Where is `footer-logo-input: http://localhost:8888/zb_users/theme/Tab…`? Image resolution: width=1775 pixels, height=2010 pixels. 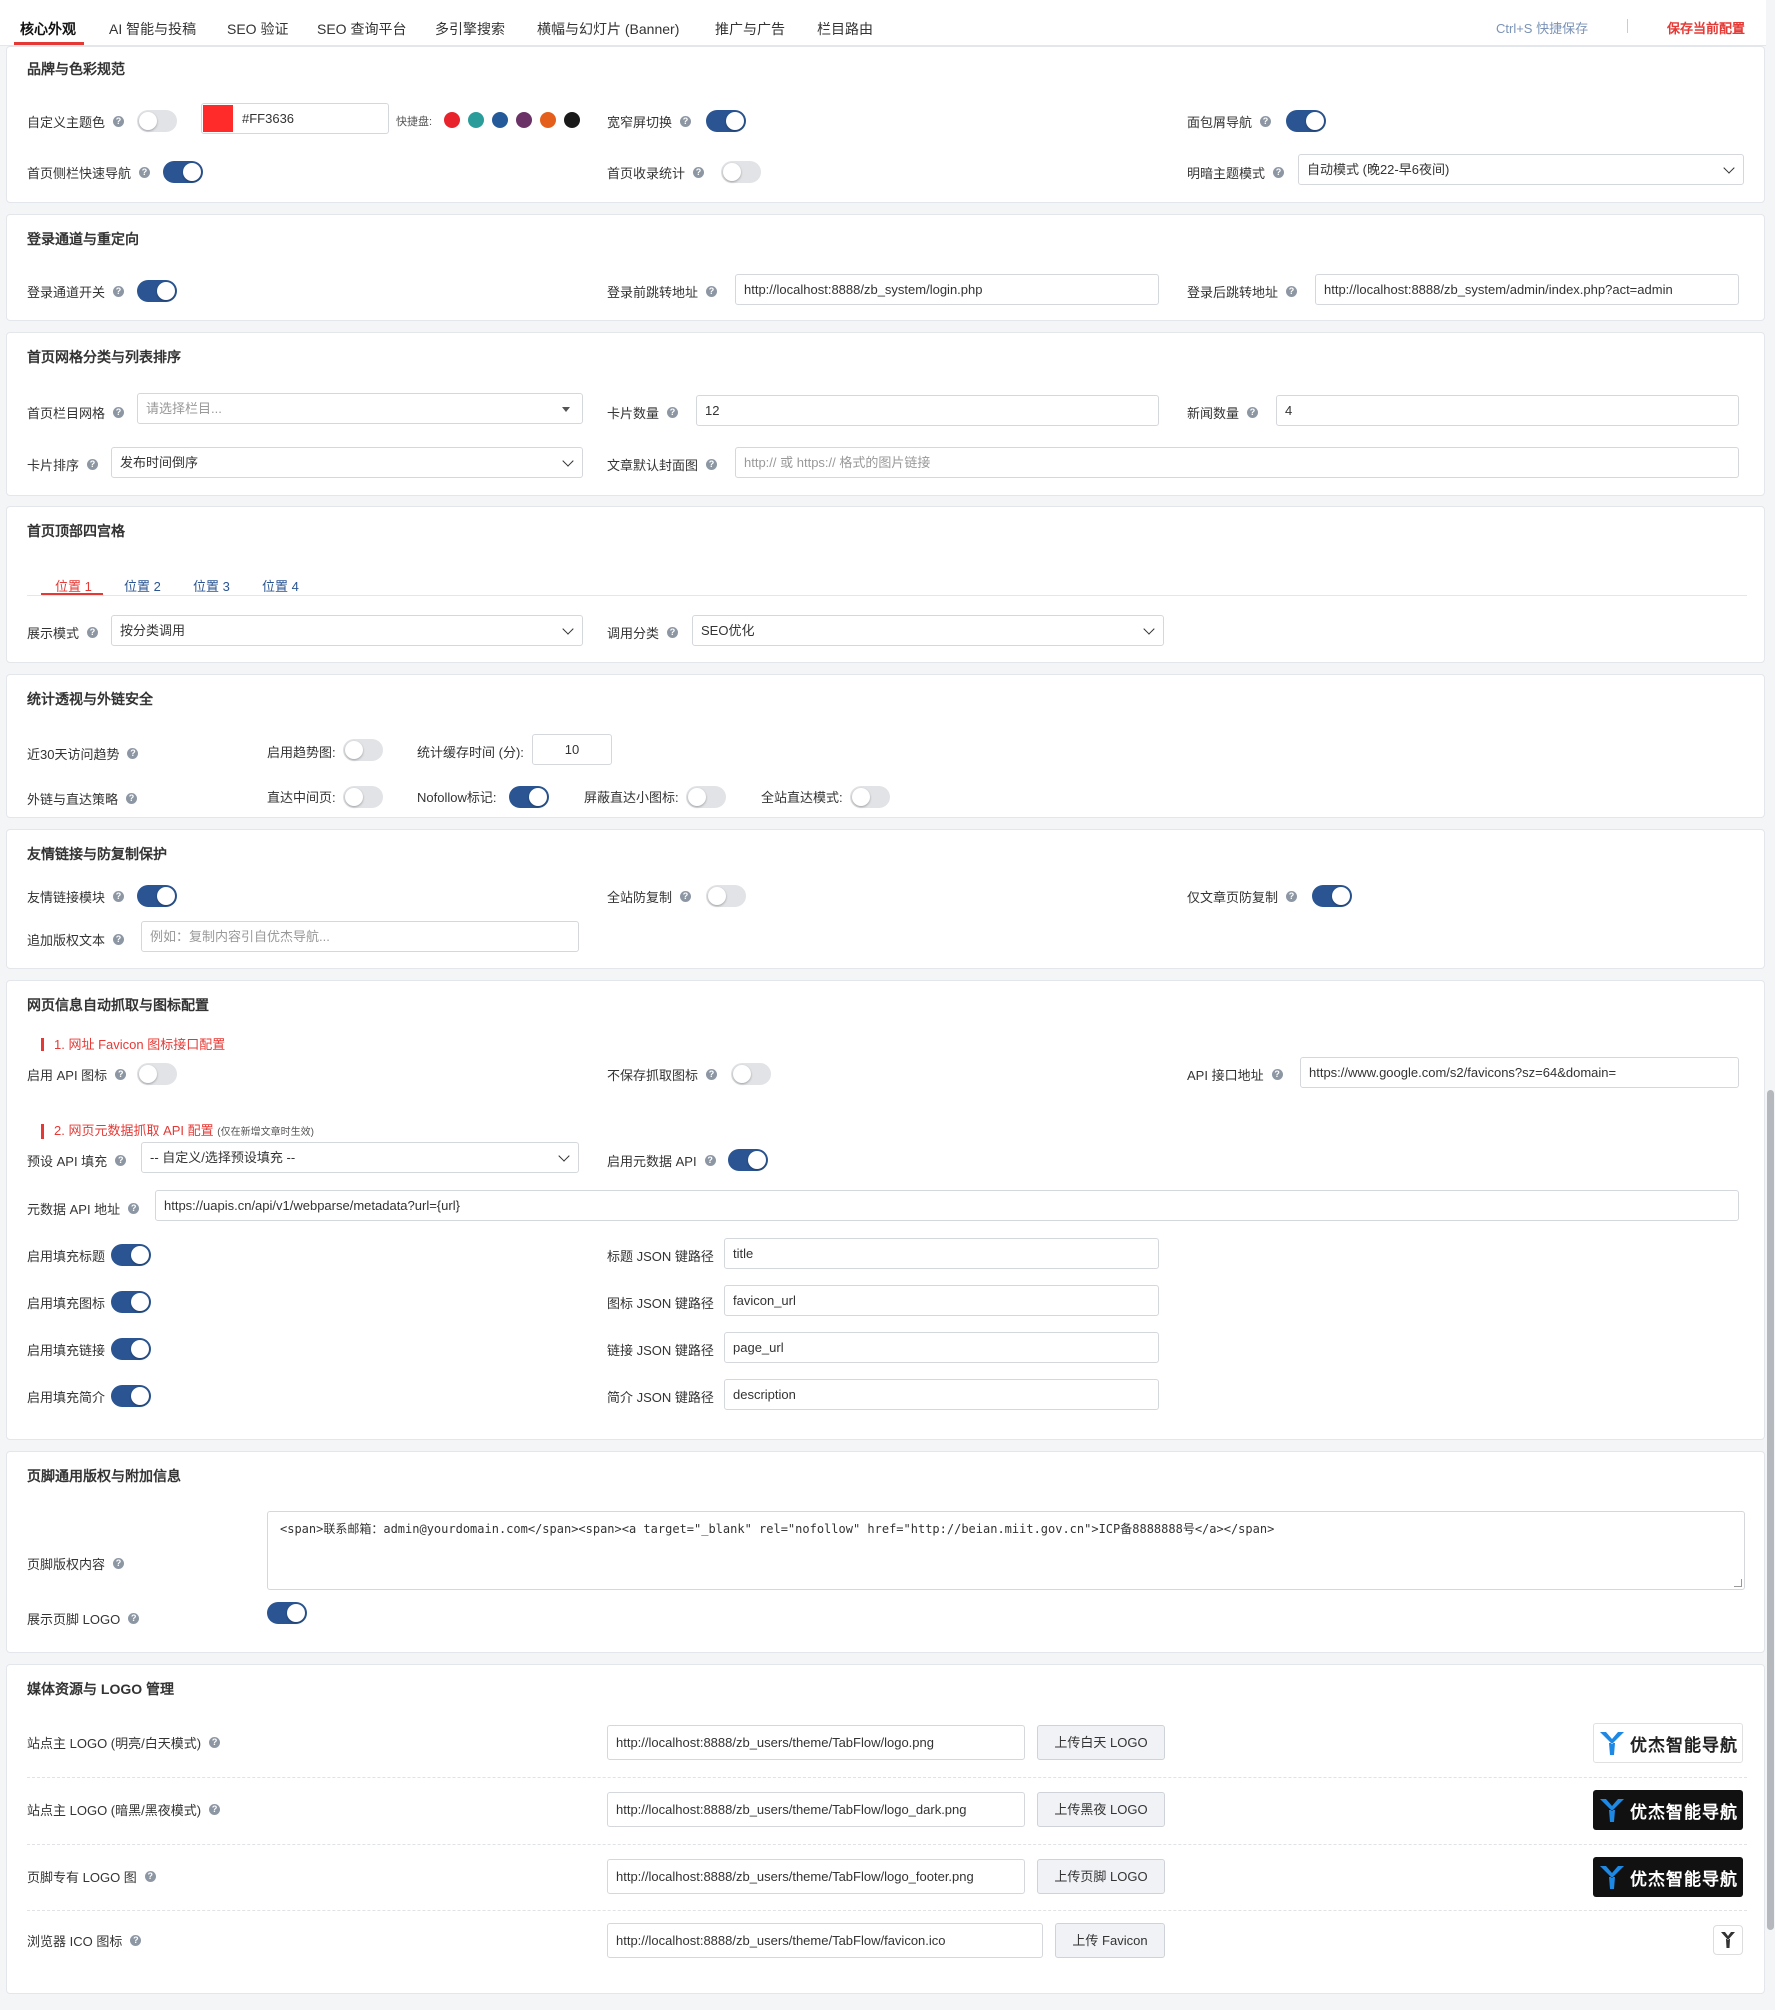 footer-logo-input: http://localhost:8888/zb_users/theme/Tab… is located at coordinates (816, 1876).